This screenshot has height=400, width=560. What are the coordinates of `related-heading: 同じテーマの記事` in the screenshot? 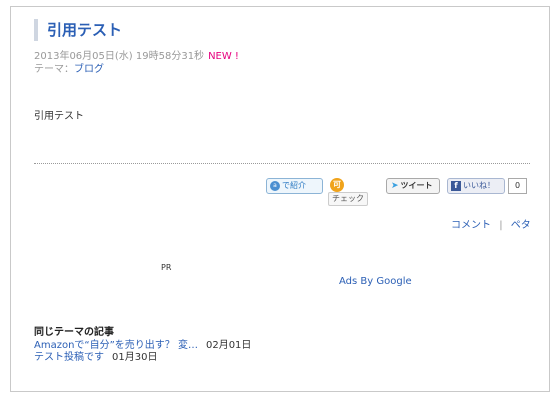 It's located at (74, 332).